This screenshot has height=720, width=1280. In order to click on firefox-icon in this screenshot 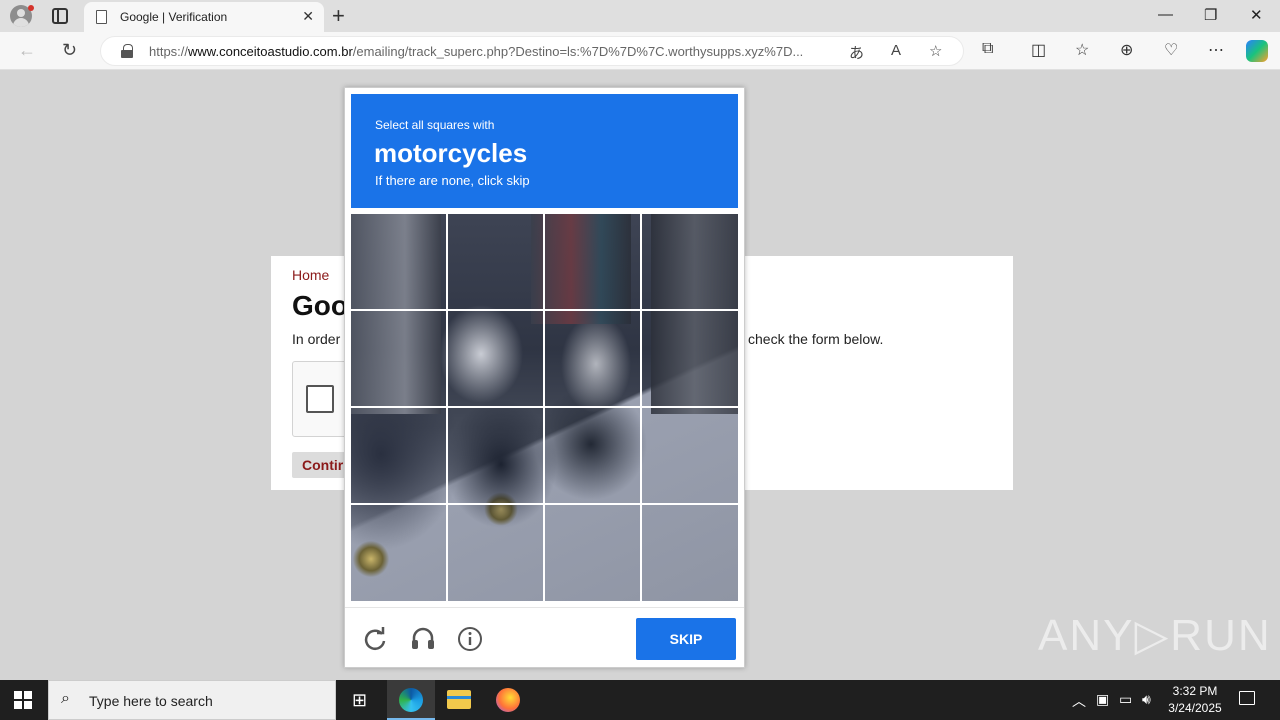, I will do `click(508, 700)`.